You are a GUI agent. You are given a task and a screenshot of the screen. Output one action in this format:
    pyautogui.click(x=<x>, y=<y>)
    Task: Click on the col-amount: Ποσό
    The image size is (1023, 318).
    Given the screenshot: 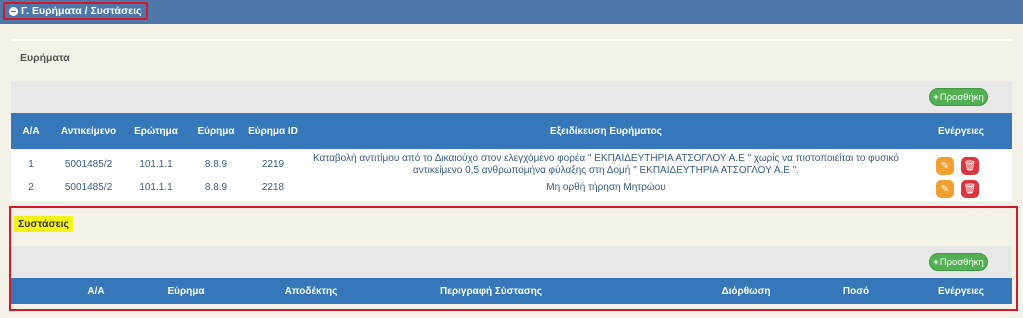 What is the action you would take?
    pyautogui.click(x=856, y=291)
    